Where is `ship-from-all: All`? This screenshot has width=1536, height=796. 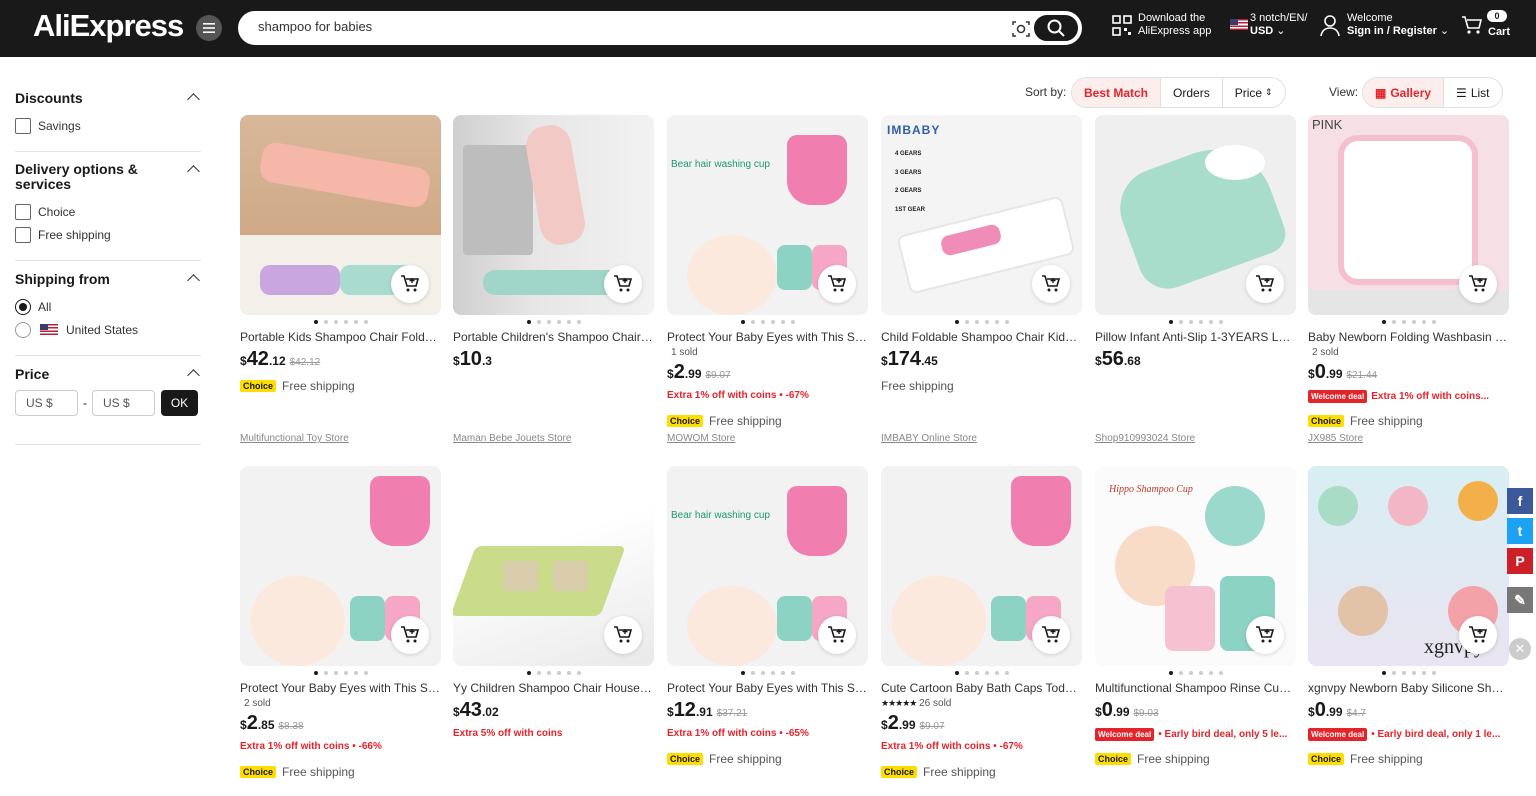 ship-from-all: All is located at coordinates (108, 306).